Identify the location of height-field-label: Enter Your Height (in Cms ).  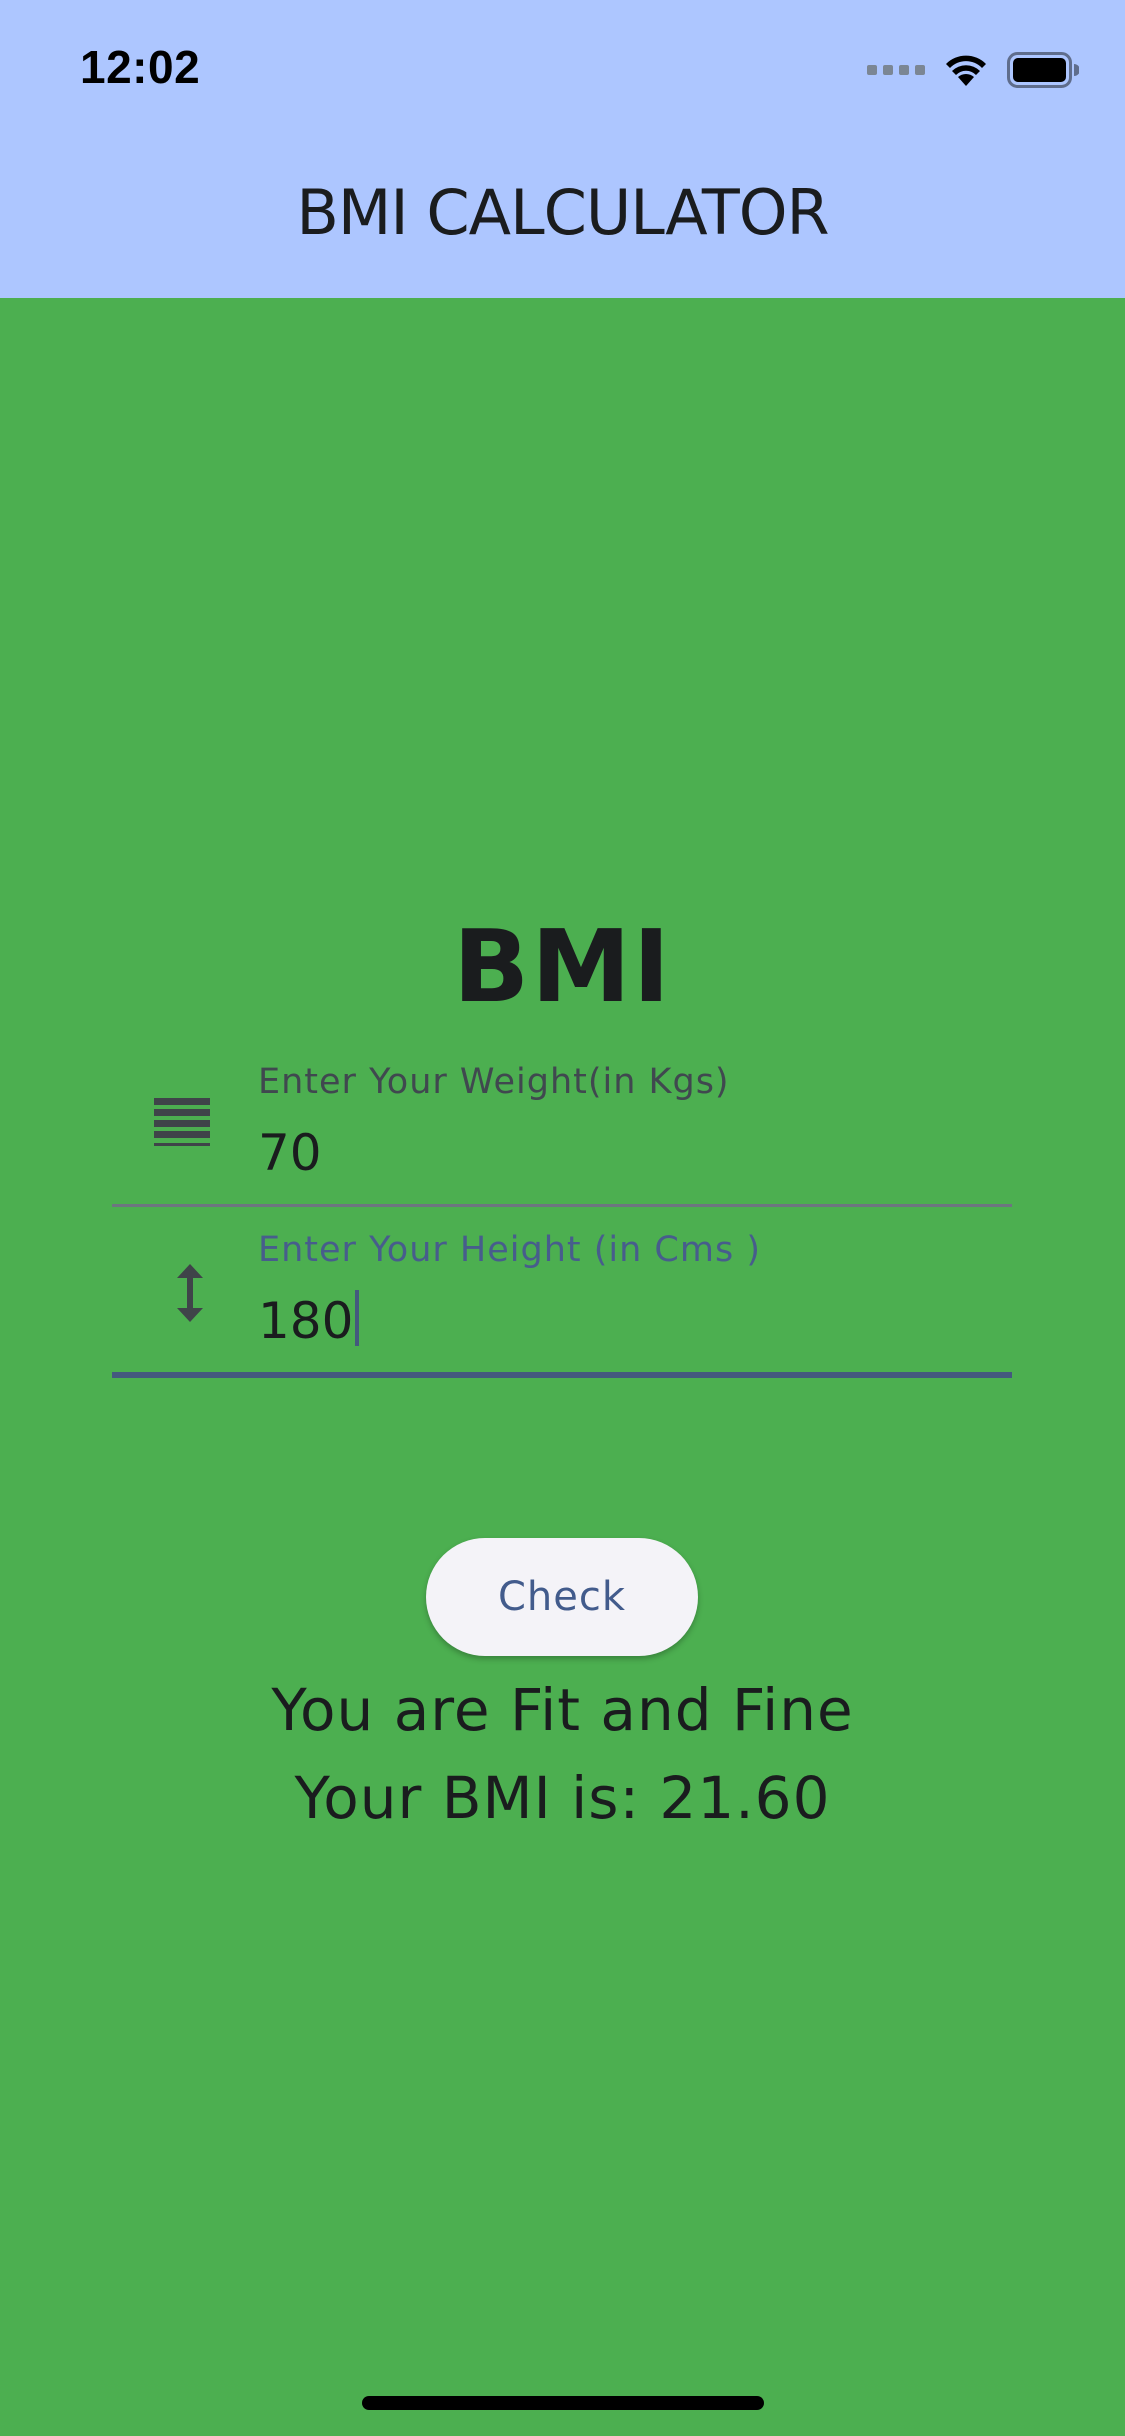
(509, 1250).